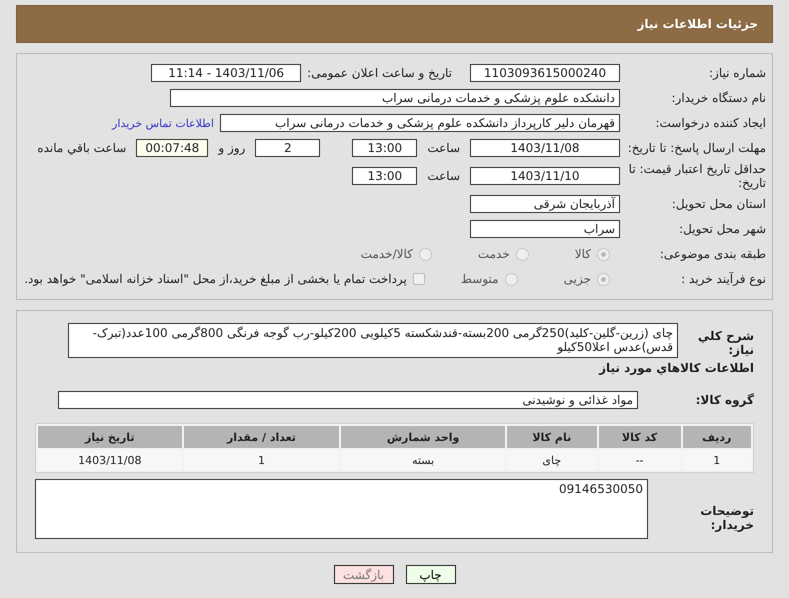 The width and height of the screenshot is (789, 598). What do you see at coordinates (420, 123) in the screenshot?
I see `input-field: قهرمان دلیر کارپرداز دانشکده علوم پزشکی و خدمات درمانی سراب` at bounding box center [420, 123].